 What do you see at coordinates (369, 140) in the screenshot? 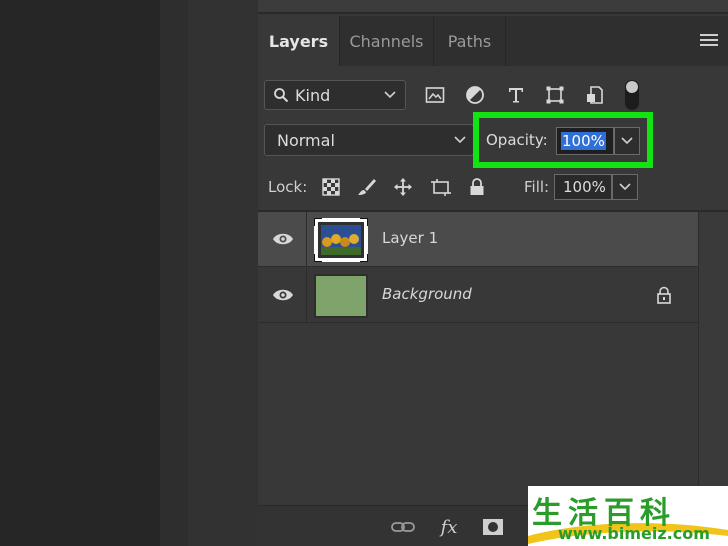
I see `blend-mode-select: Normal` at bounding box center [369, 140].